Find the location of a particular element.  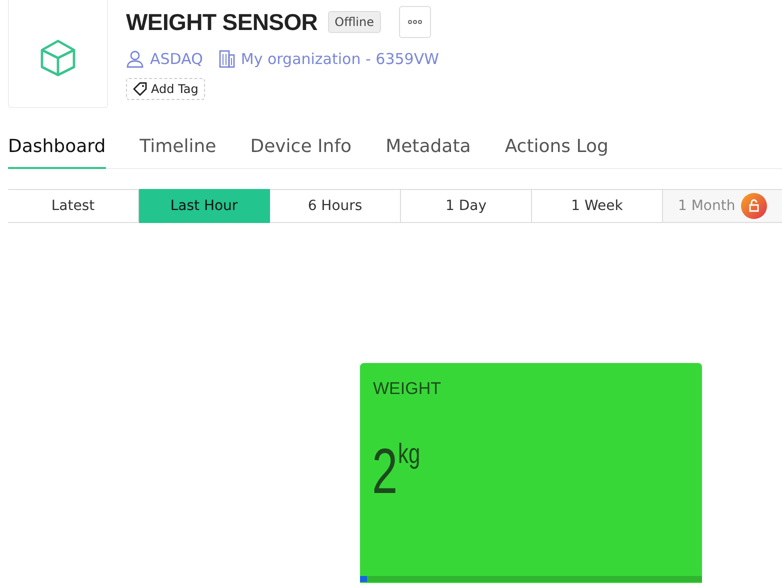

more-button is located at coordinates (415, 22).